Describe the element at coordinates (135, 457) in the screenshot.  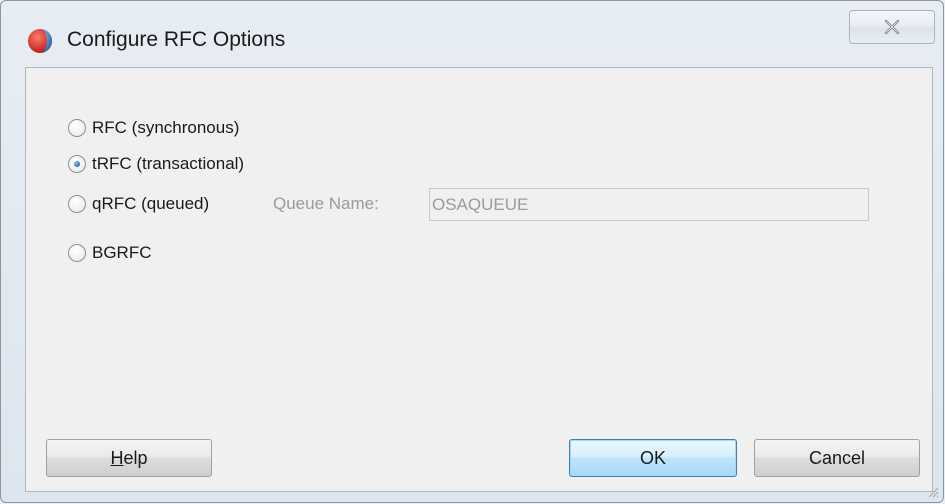
I see `help-label-rest: elp` at that location.